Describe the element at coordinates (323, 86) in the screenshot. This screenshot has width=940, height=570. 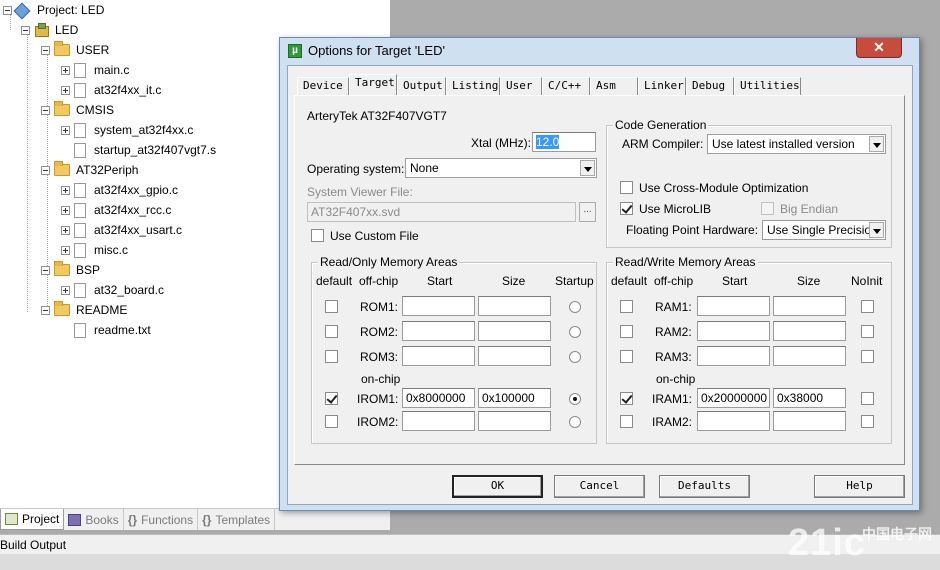
I see `tab-device: Device` at that location.